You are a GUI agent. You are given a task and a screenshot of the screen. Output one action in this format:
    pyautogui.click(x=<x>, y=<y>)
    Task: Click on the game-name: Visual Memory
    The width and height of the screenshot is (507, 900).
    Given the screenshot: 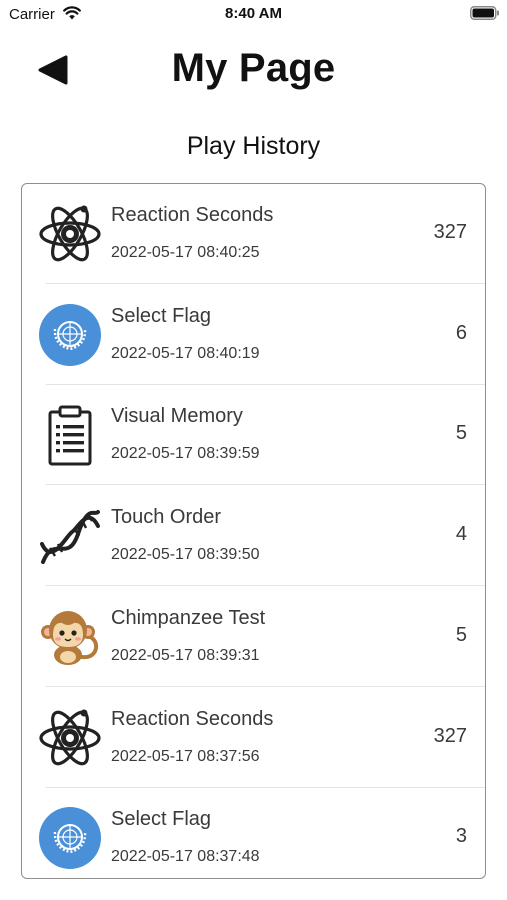 What is the action you would take?
    pyautogui.click(x=177, y=416)
    